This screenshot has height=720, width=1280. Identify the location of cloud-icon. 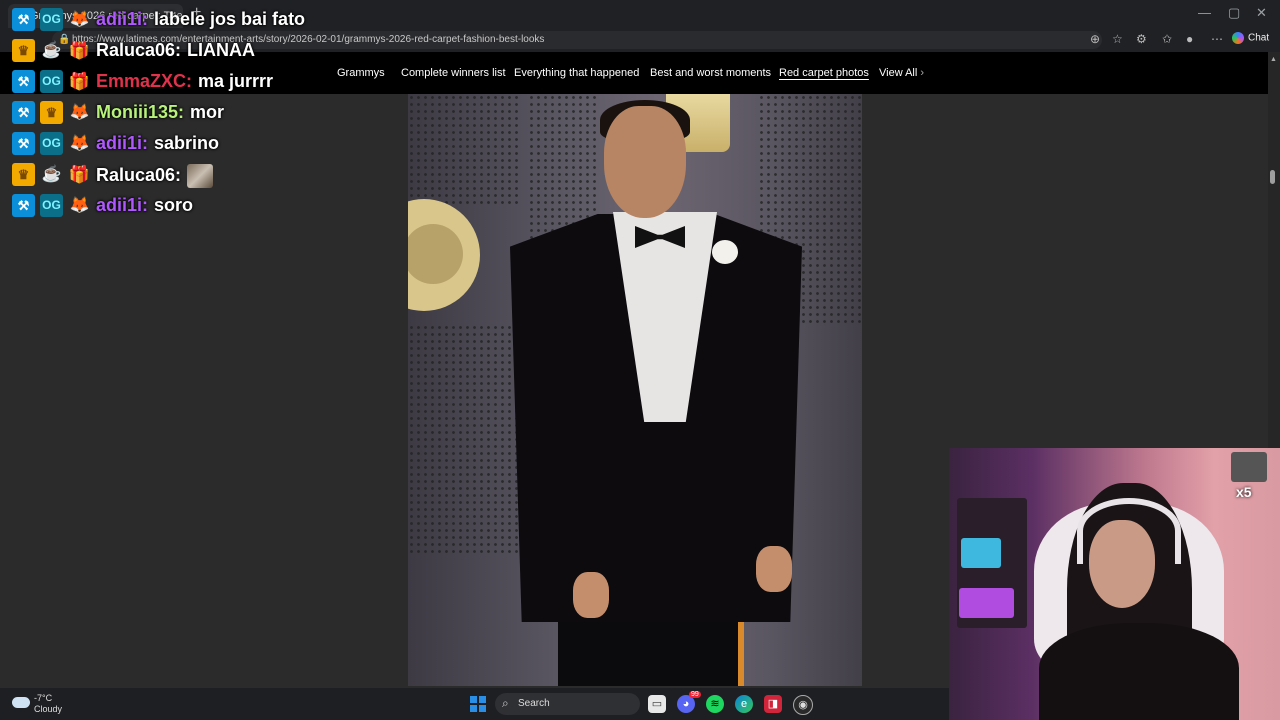
(21, 702).